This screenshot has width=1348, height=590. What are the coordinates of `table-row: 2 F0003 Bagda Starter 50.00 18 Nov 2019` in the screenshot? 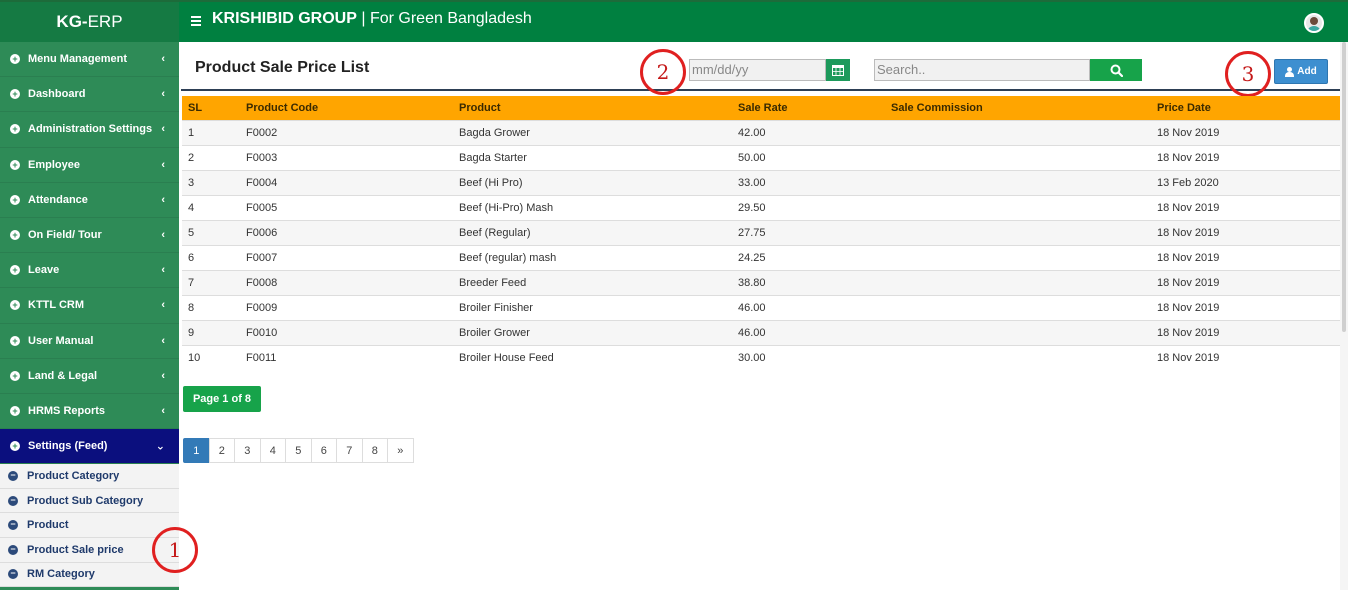 It's located at (761, 157).